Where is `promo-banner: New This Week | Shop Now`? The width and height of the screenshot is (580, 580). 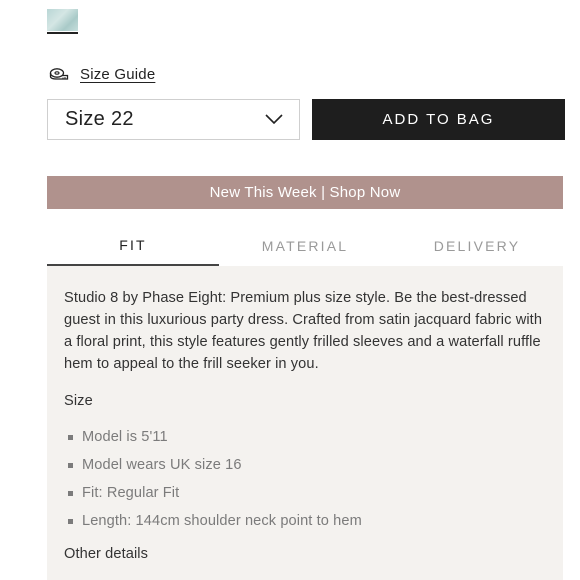
promo-banner: New This Week | Shop Now is located at coordinates (305, 192).